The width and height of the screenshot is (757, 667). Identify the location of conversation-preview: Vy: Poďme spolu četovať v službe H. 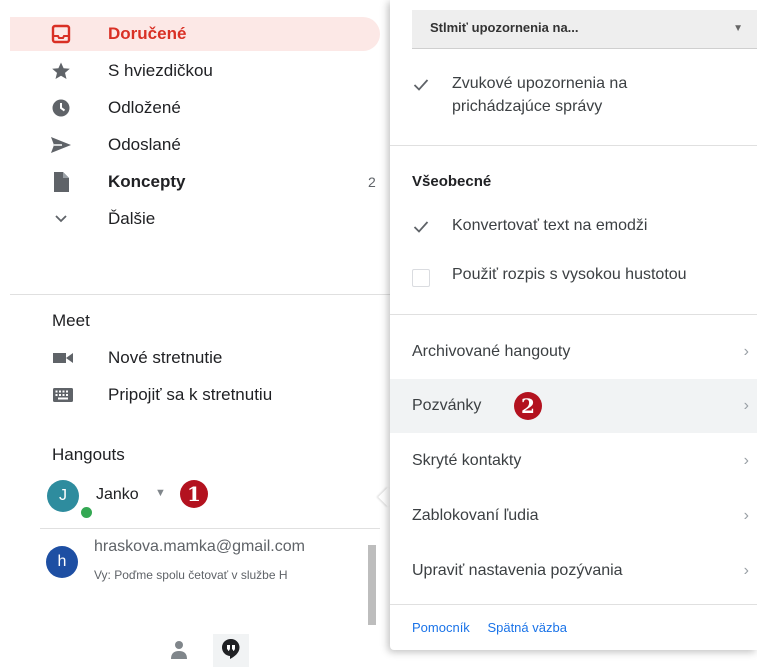
(191, 575).